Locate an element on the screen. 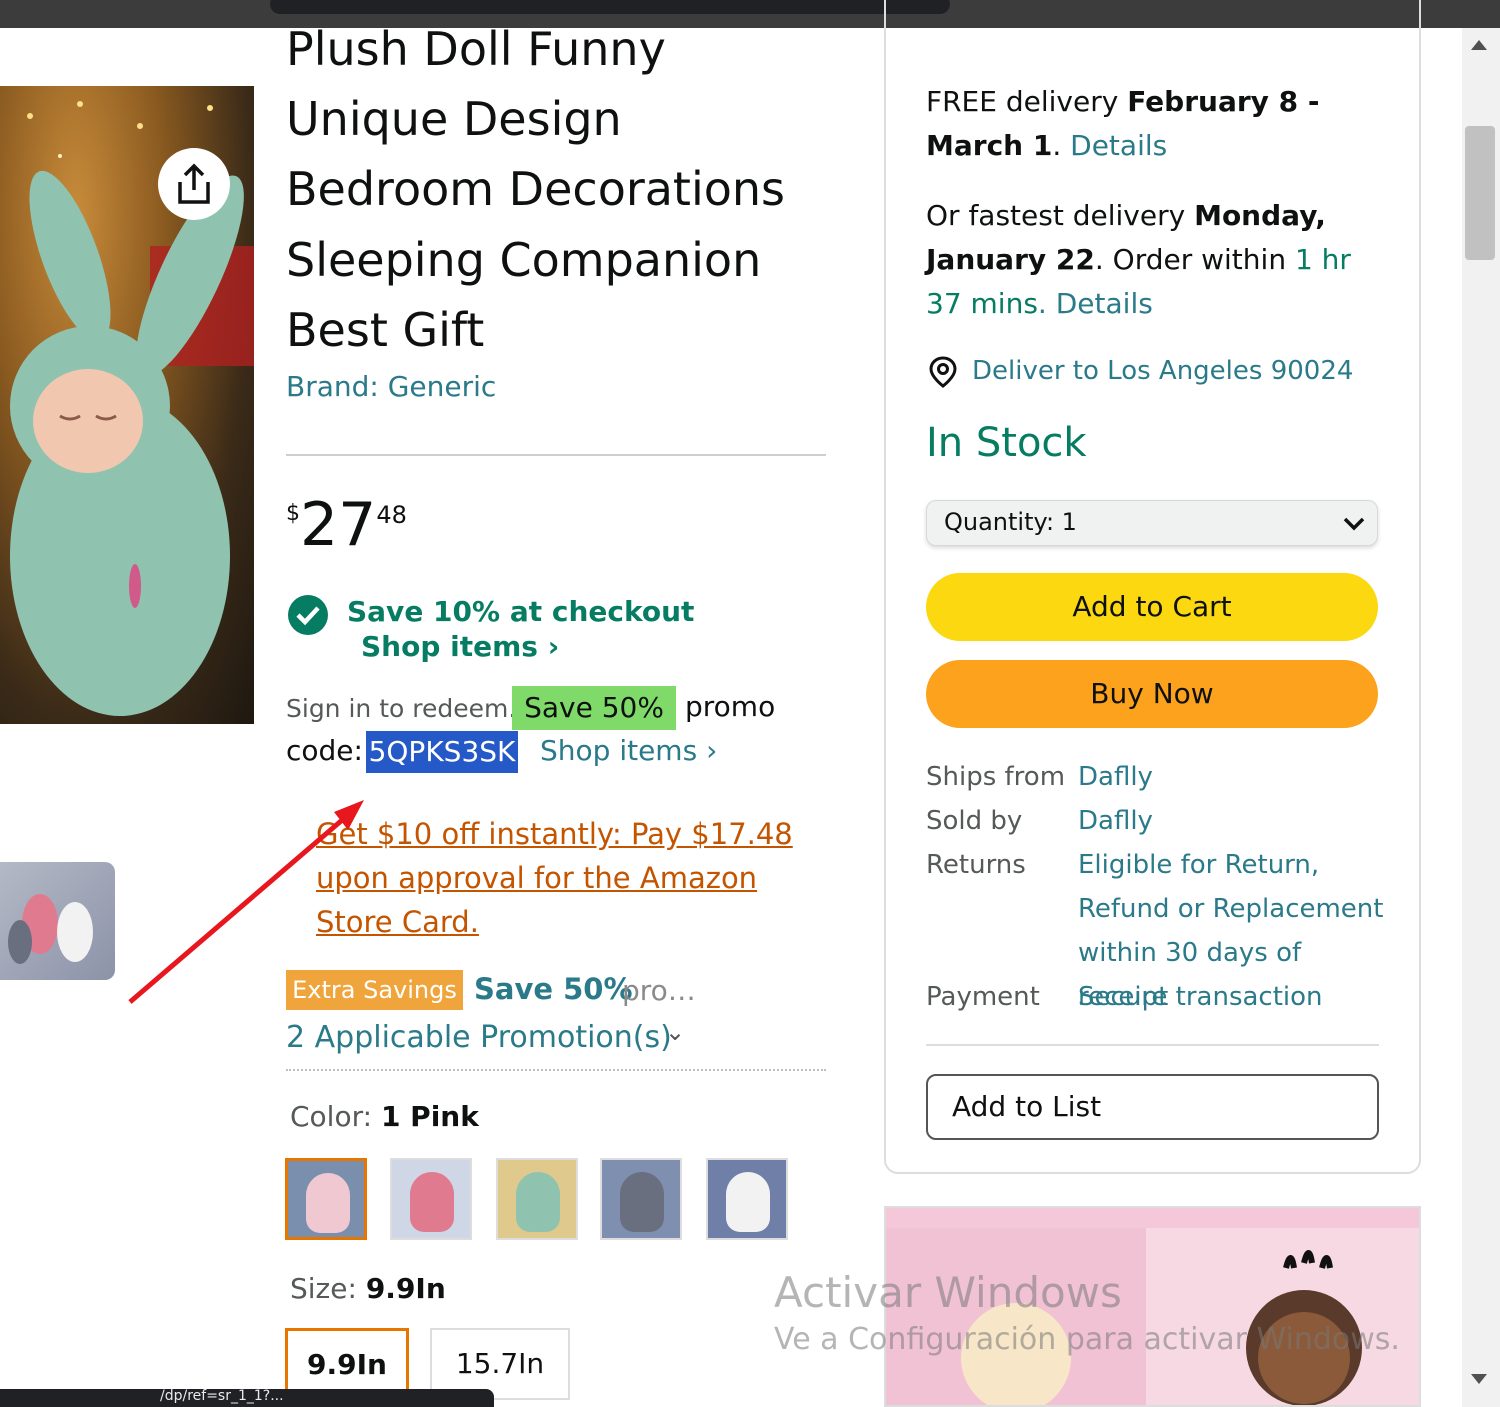 Image resolution: width=1500 pixels, height=1407 pixels. thumbnail-dolls is located at coordinates (50, 929).